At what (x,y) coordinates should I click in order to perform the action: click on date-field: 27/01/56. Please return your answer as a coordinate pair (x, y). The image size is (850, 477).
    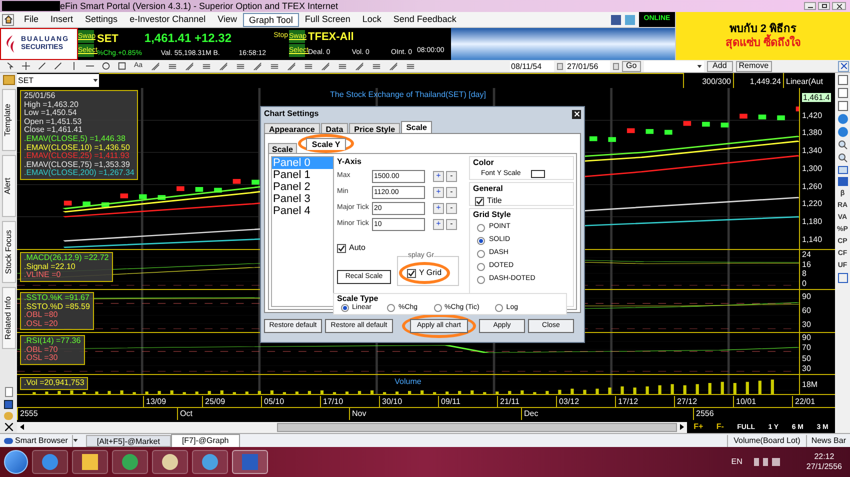
    Looking at the image, I should click on (588, 66).